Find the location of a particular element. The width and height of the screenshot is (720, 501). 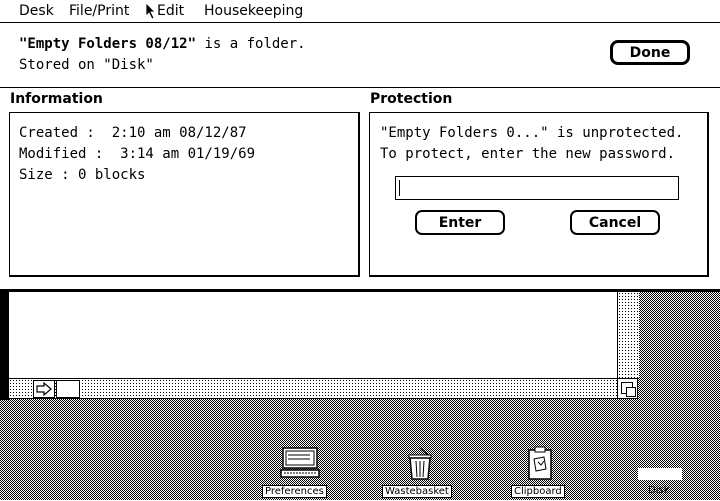

information-title: Information is located at coordinates (56, 99).